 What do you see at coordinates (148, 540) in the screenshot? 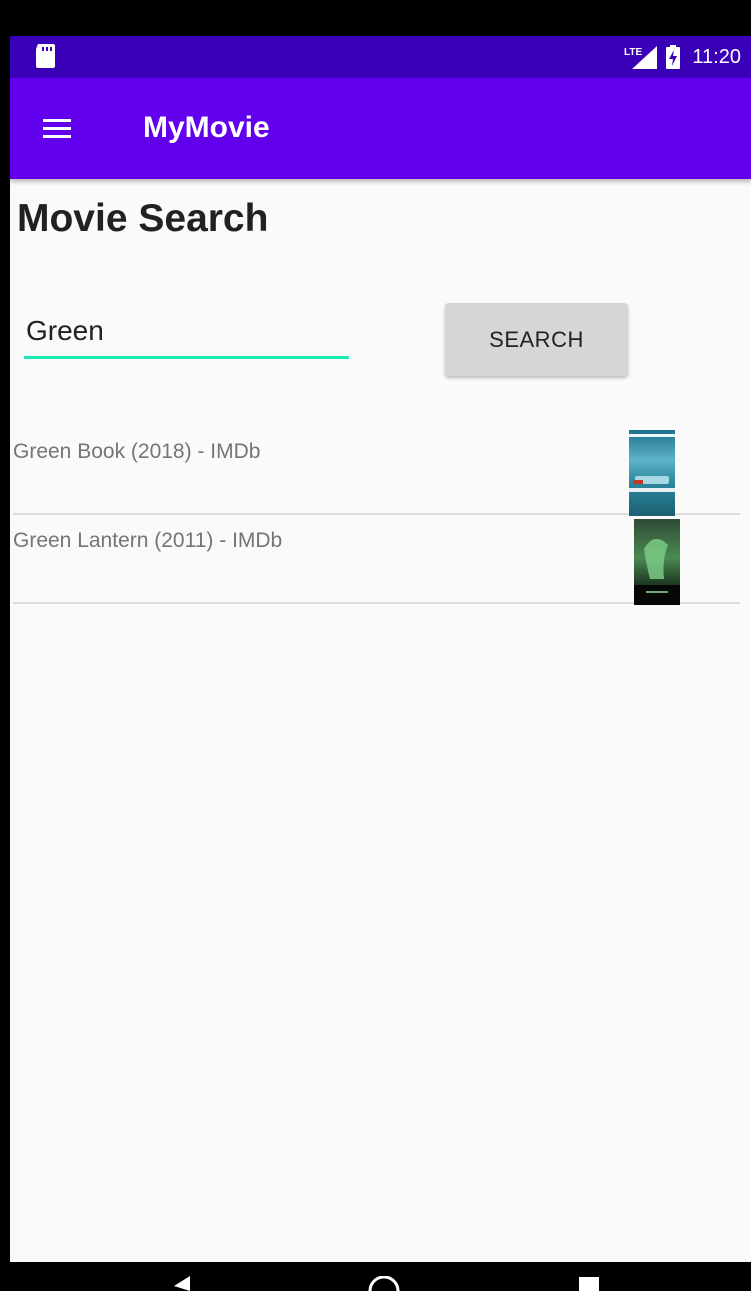
I see `result-title: Green Lantern (2011) - IMDb` at bounding box center [148, 540].